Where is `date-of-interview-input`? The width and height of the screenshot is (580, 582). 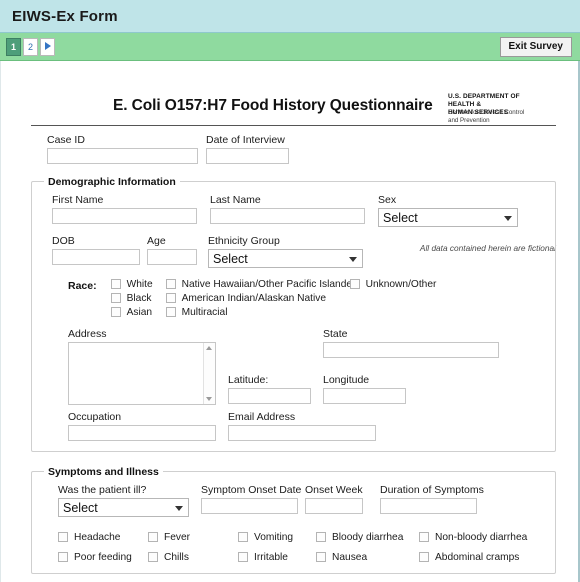 date-of-interview-input is located at coordinates (247, 155).